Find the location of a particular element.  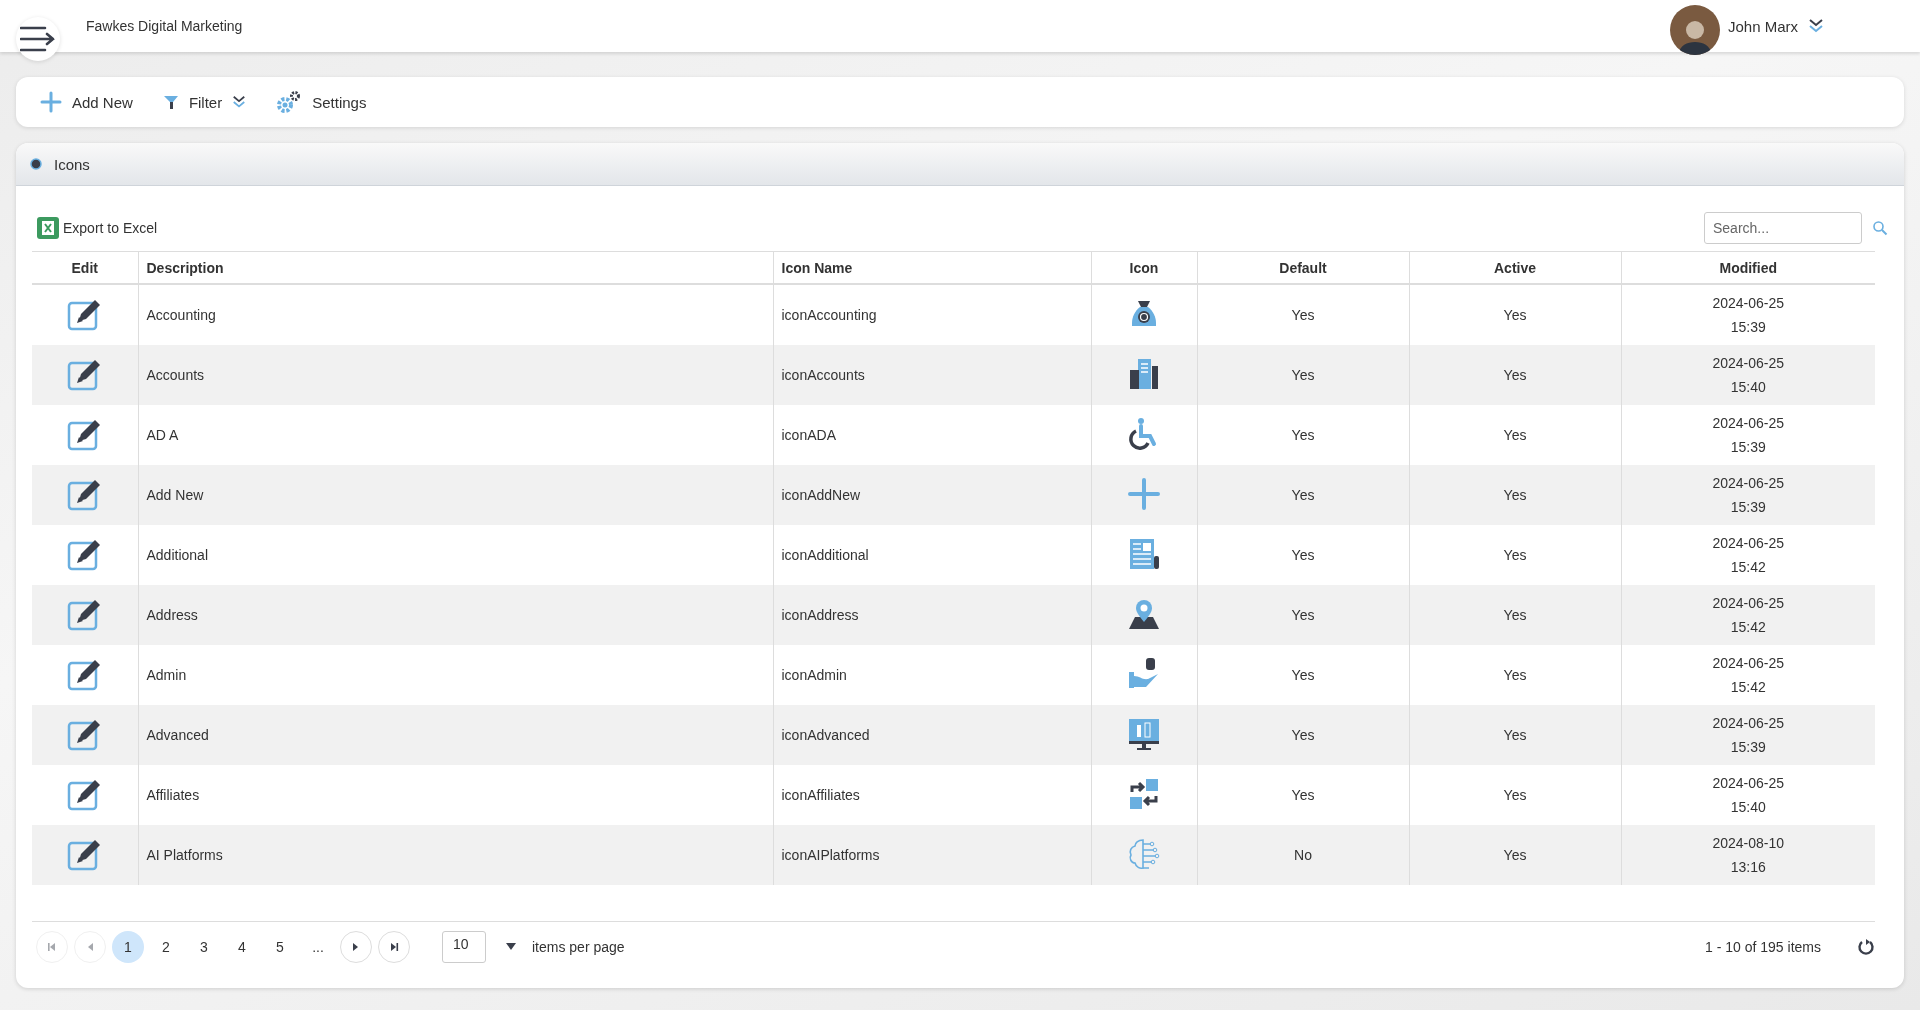

table-cell-text: Address is located at coordinates (172, 615).